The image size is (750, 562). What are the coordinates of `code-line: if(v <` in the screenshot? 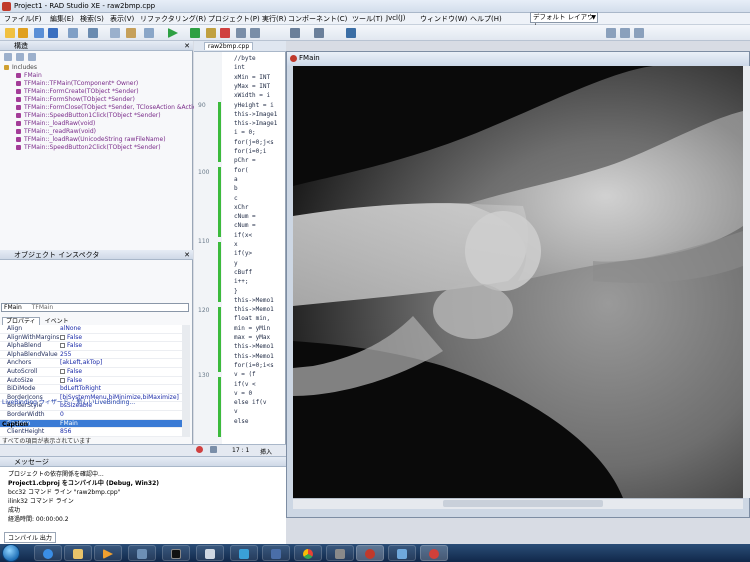 It's located at (245, 384).